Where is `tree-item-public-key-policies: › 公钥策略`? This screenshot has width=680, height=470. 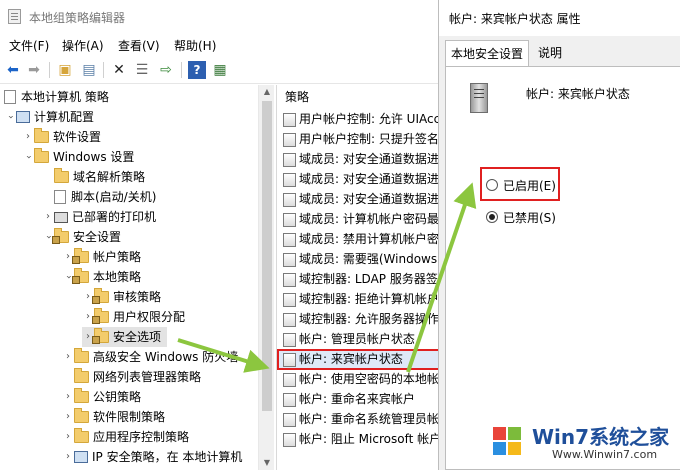 tree-item-public-key-policies: › 公钥策略 is located at coordinates (101, 397).